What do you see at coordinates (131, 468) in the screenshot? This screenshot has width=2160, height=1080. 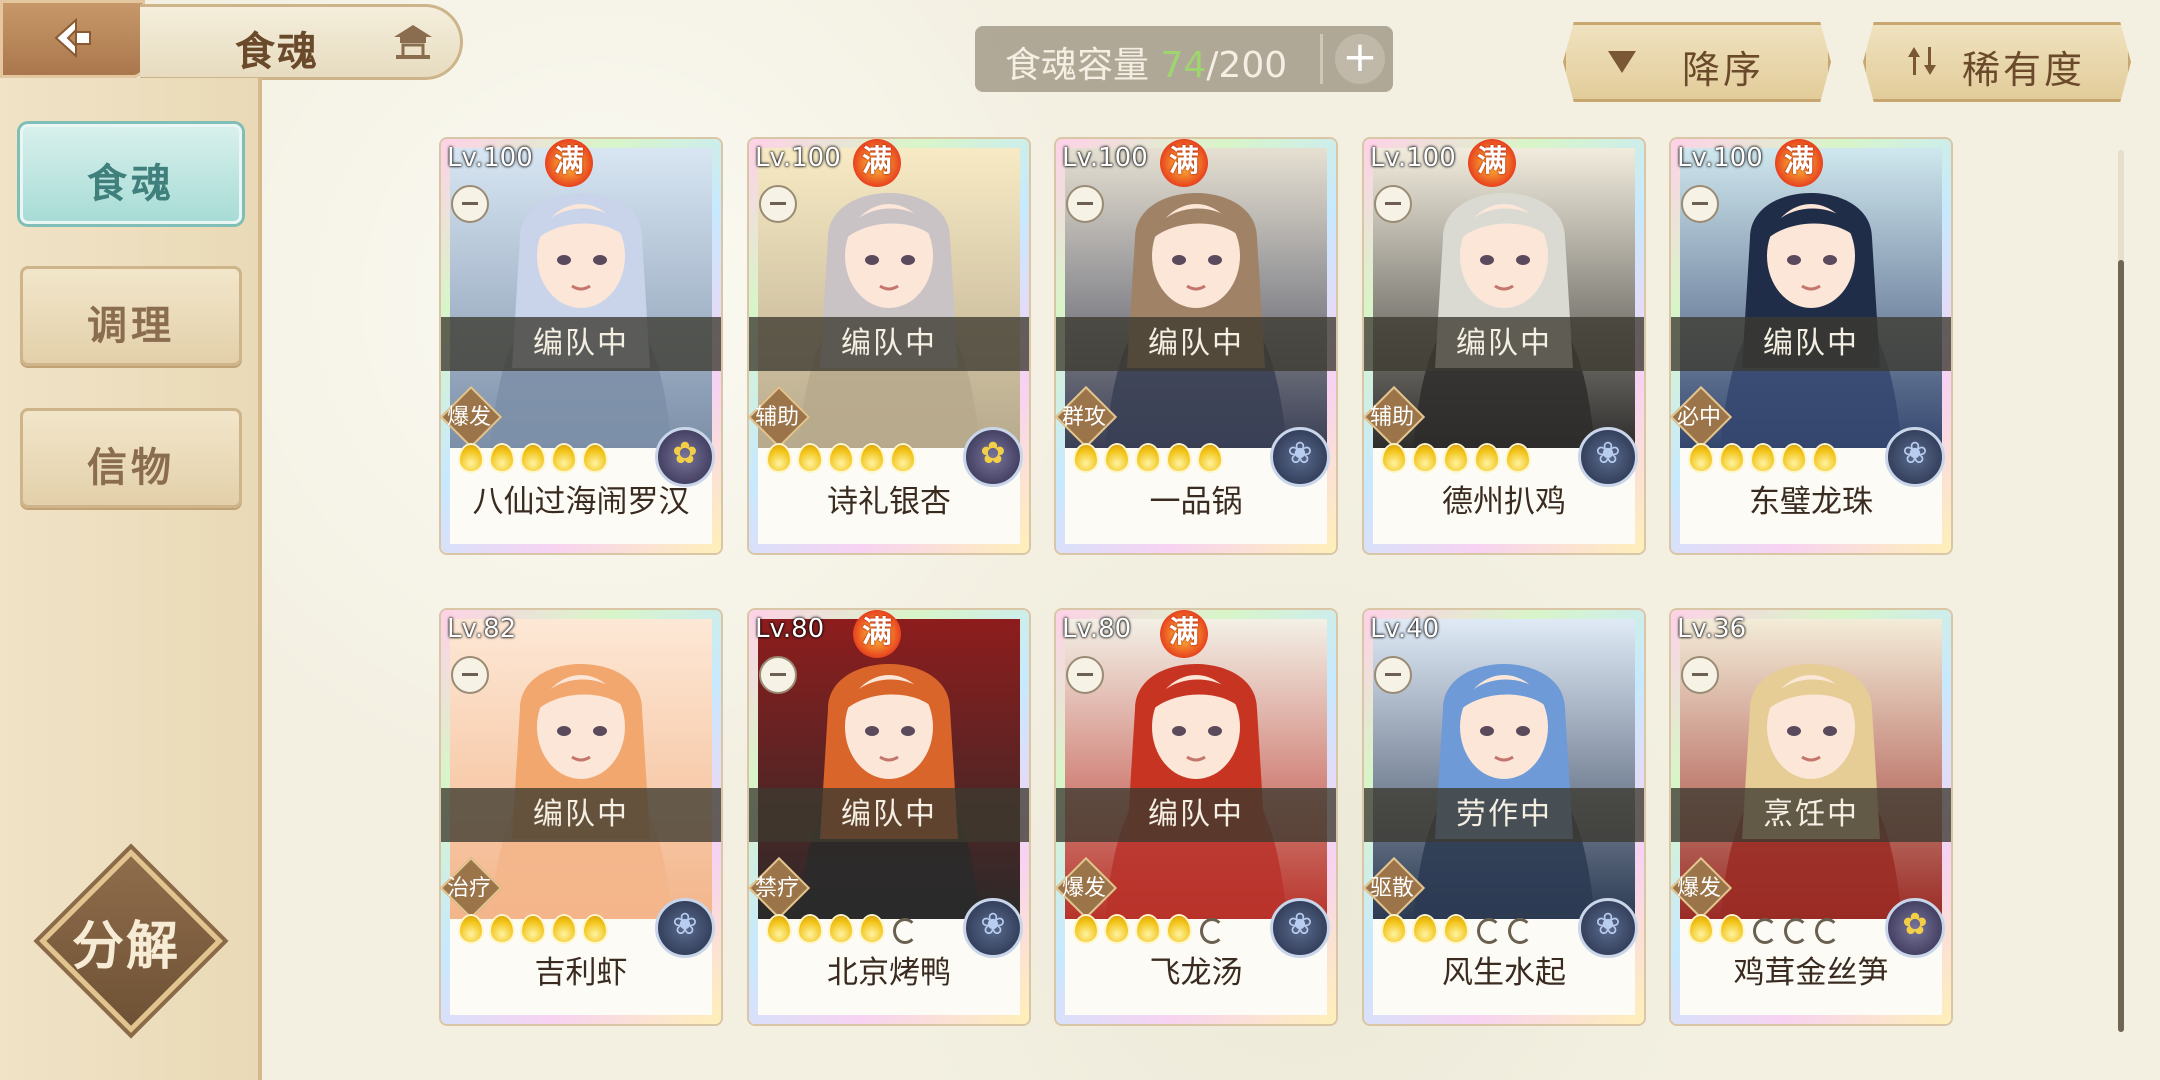 I see `tab-label: 信物` at bounding box center [131, 468].